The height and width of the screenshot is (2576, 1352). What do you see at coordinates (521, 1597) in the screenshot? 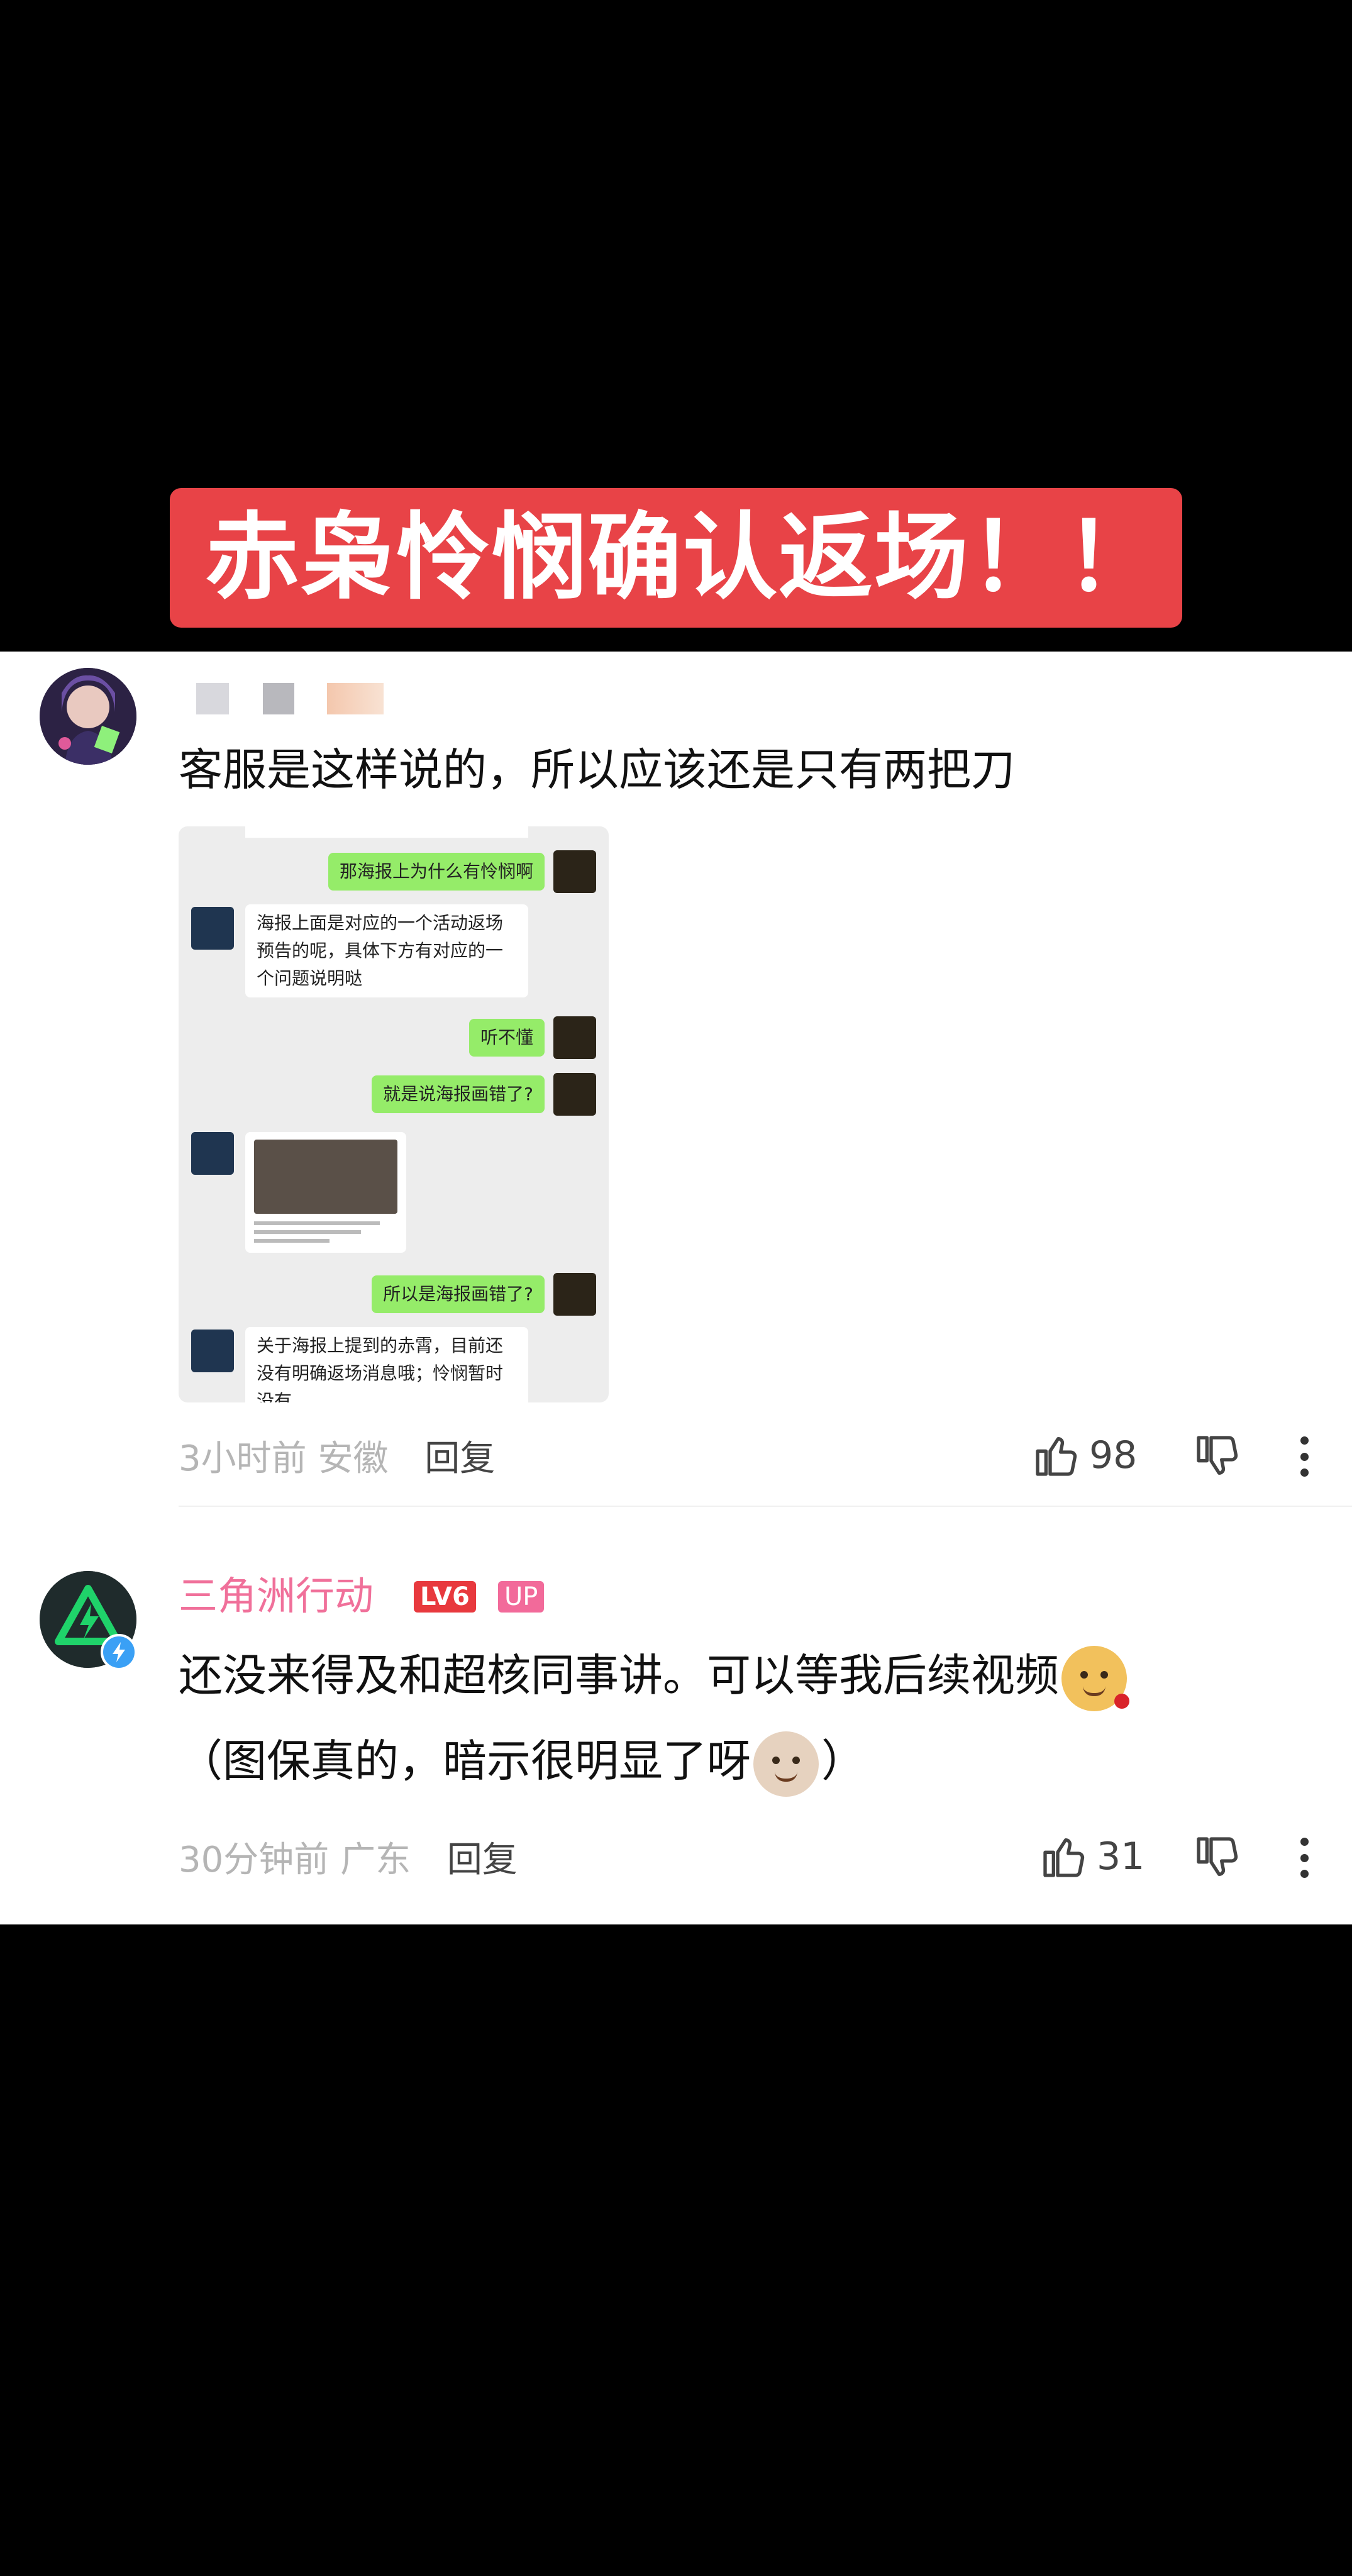
I see `up-badge: UP` at bounding box center [521, 1597].